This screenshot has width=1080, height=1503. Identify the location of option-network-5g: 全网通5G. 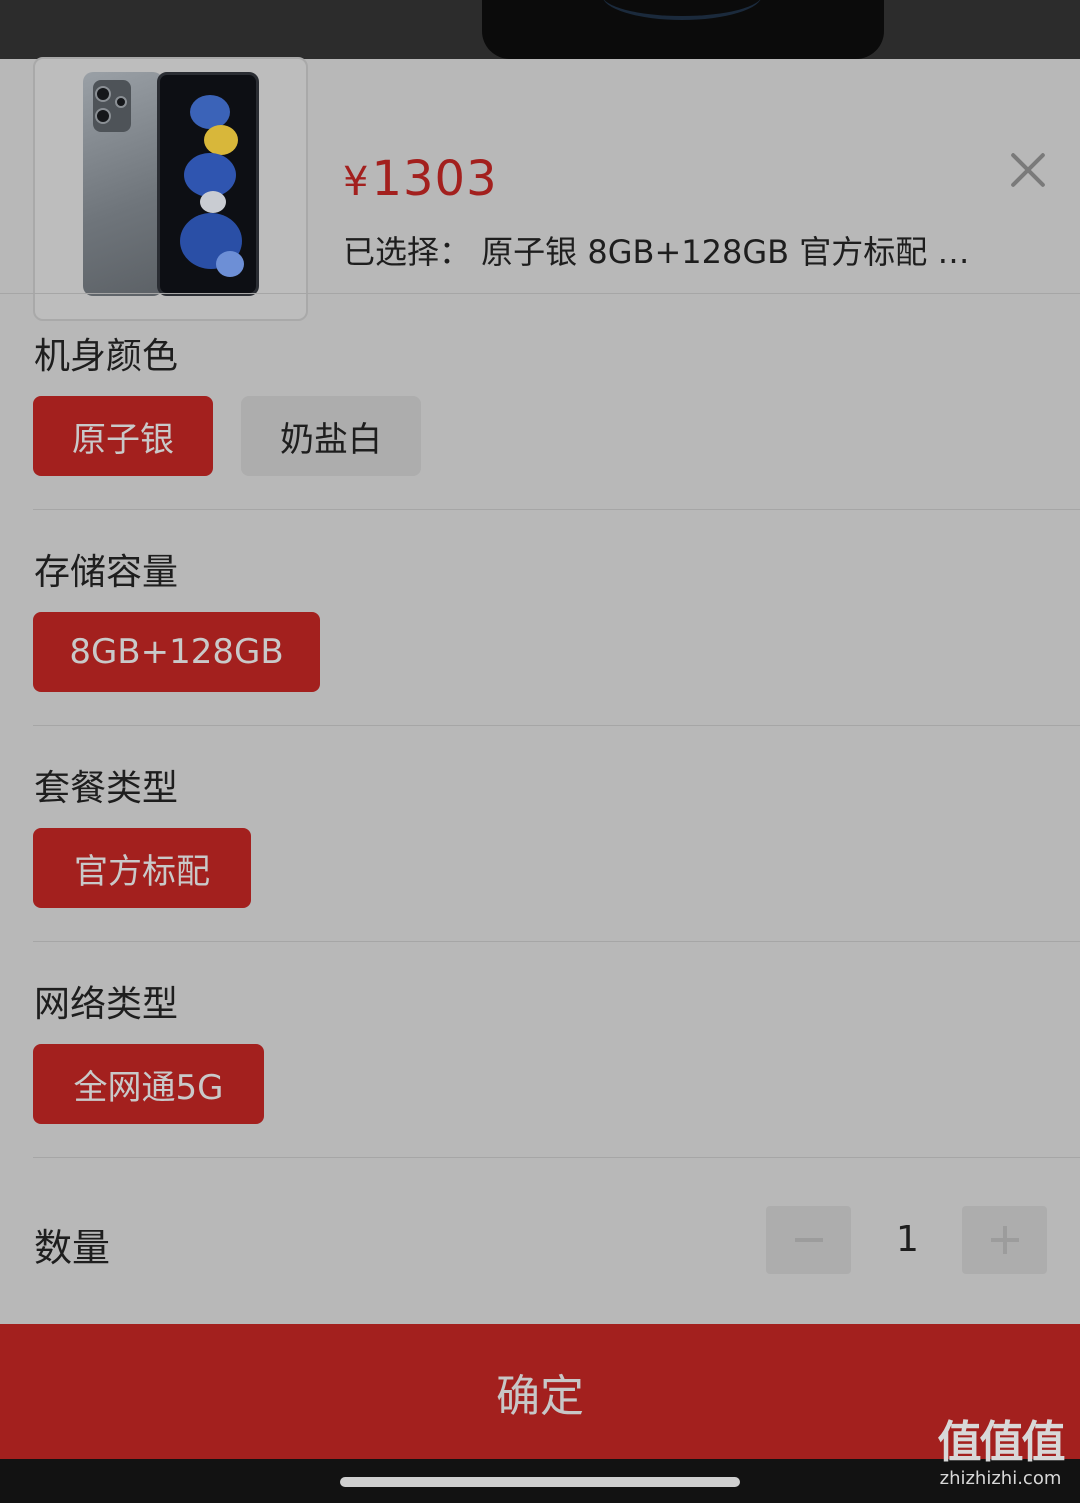
(148, 1084).